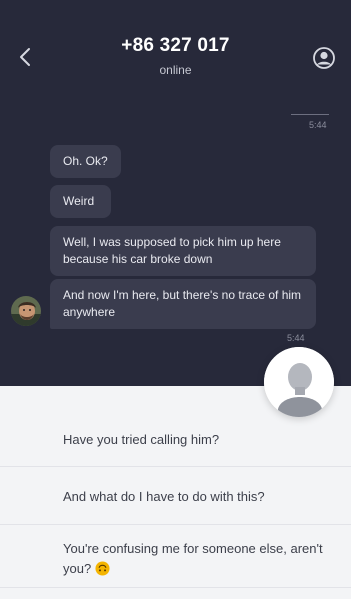  I want to click on profile-button, so click(324, 58).